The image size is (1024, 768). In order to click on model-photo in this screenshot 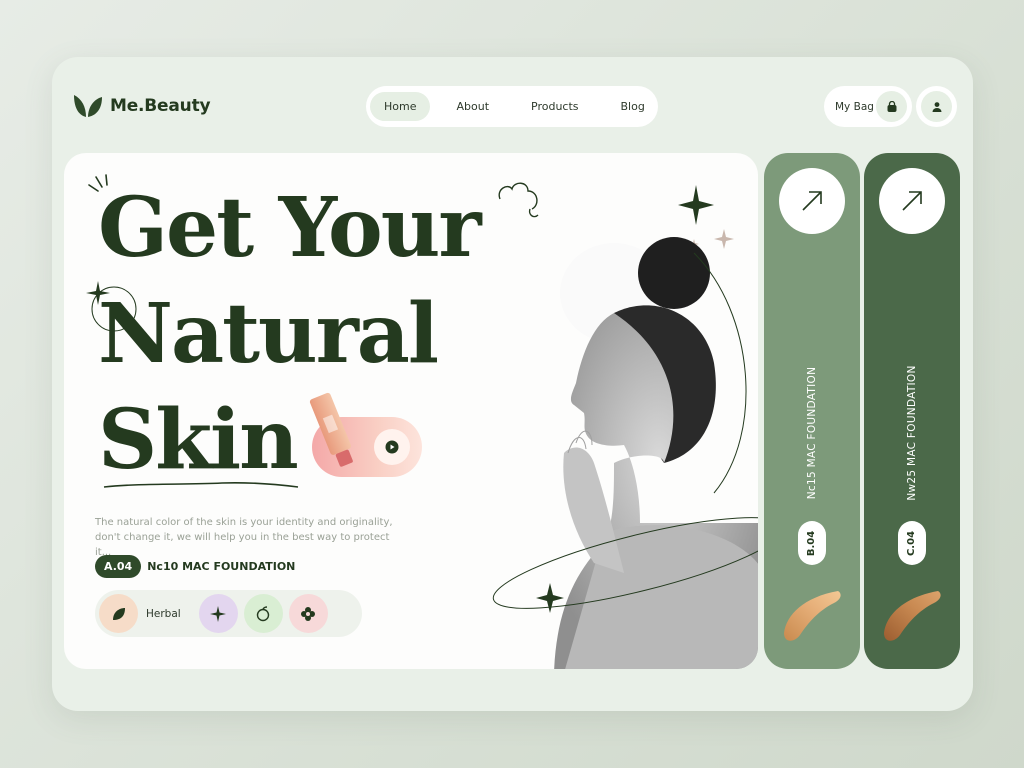, I will do `click(625, 453)`.